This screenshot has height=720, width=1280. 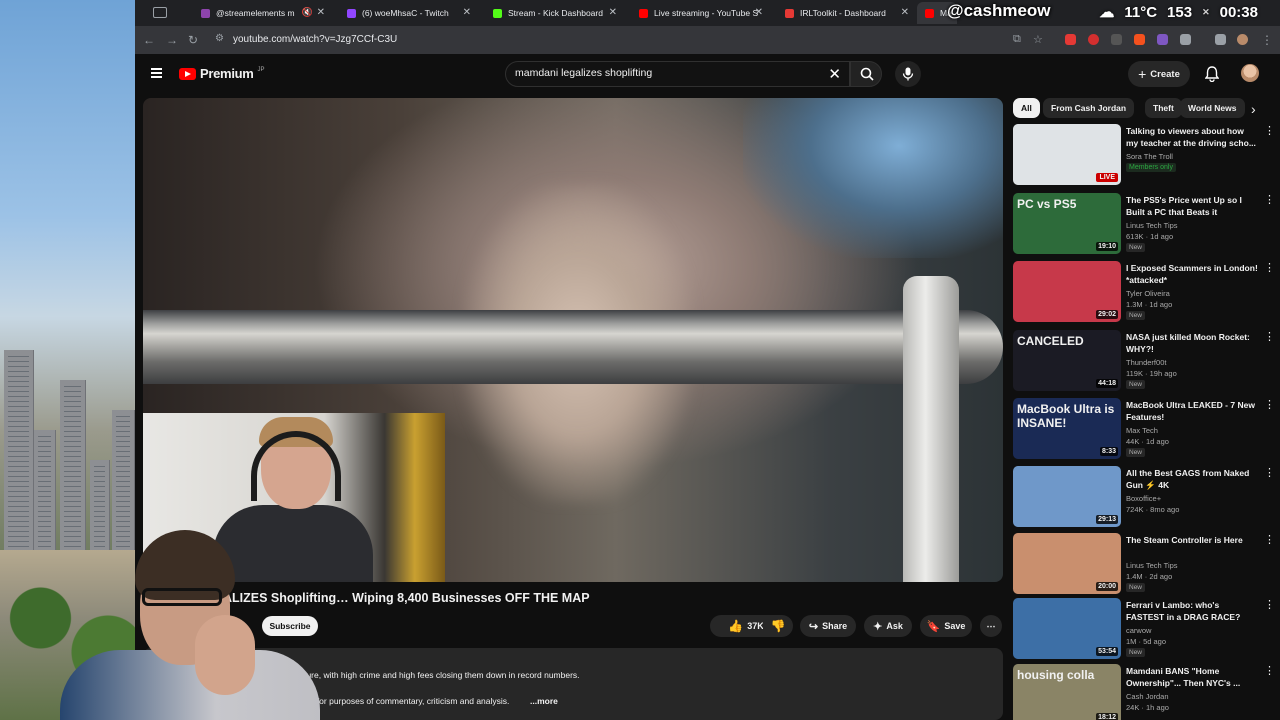 I want to click on tab-youtube-studio: Live streaming - YouTube S ✕, so click(x=700, y=13).